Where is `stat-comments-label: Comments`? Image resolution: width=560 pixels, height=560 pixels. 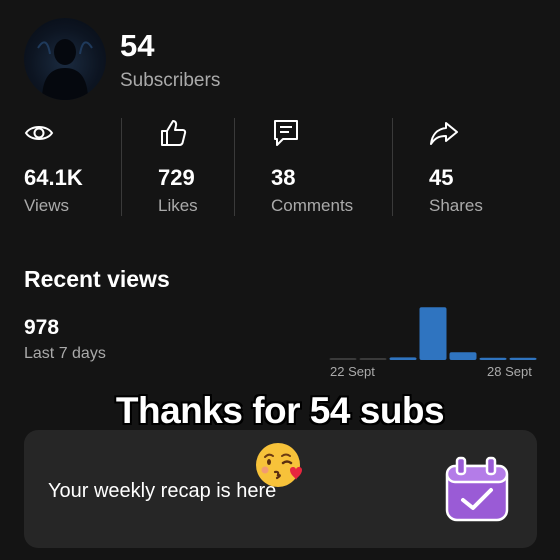
stat-comments-label: Comments is located at coordinates (312, 205).